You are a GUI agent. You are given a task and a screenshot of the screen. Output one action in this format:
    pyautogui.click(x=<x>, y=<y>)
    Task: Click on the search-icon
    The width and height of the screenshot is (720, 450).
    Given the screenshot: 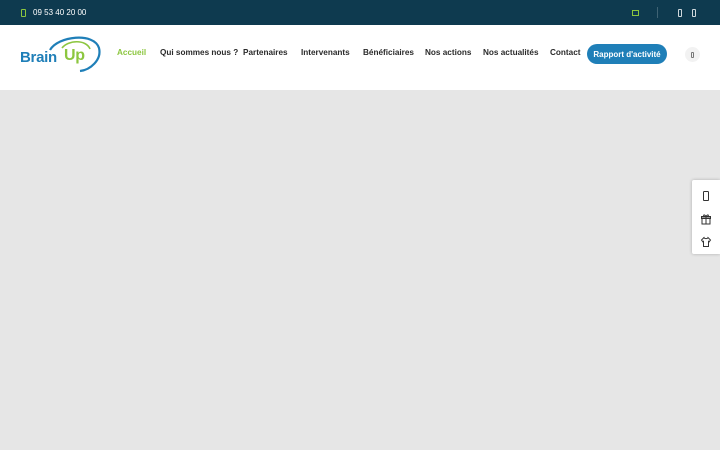 What is the action you would take?
    pyautogui.click(x=692, y=55)
    